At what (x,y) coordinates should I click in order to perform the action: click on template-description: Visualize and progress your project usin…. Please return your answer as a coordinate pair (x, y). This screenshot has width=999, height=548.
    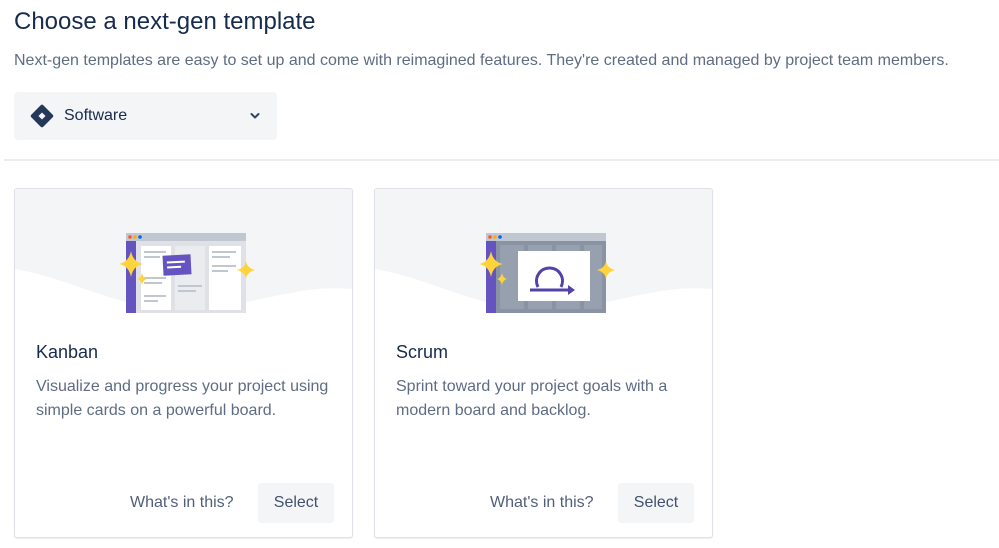
    Looking at the image, I should click on (182, 398).